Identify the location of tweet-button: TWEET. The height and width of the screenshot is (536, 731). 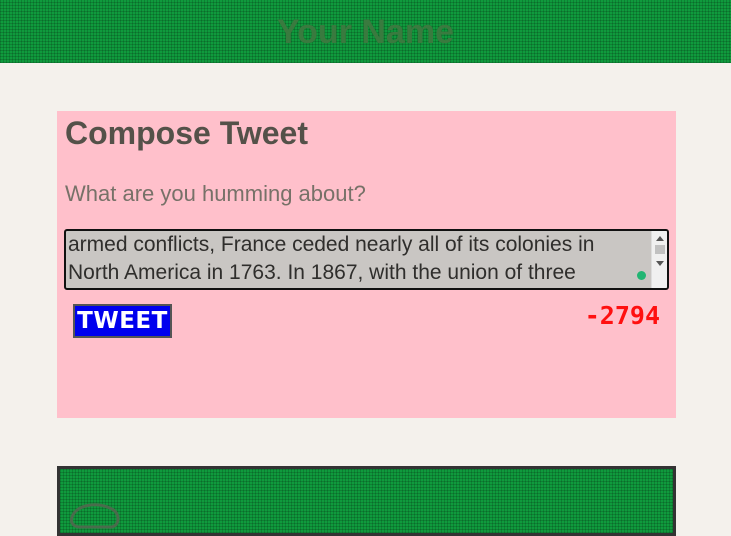
(122, 321).